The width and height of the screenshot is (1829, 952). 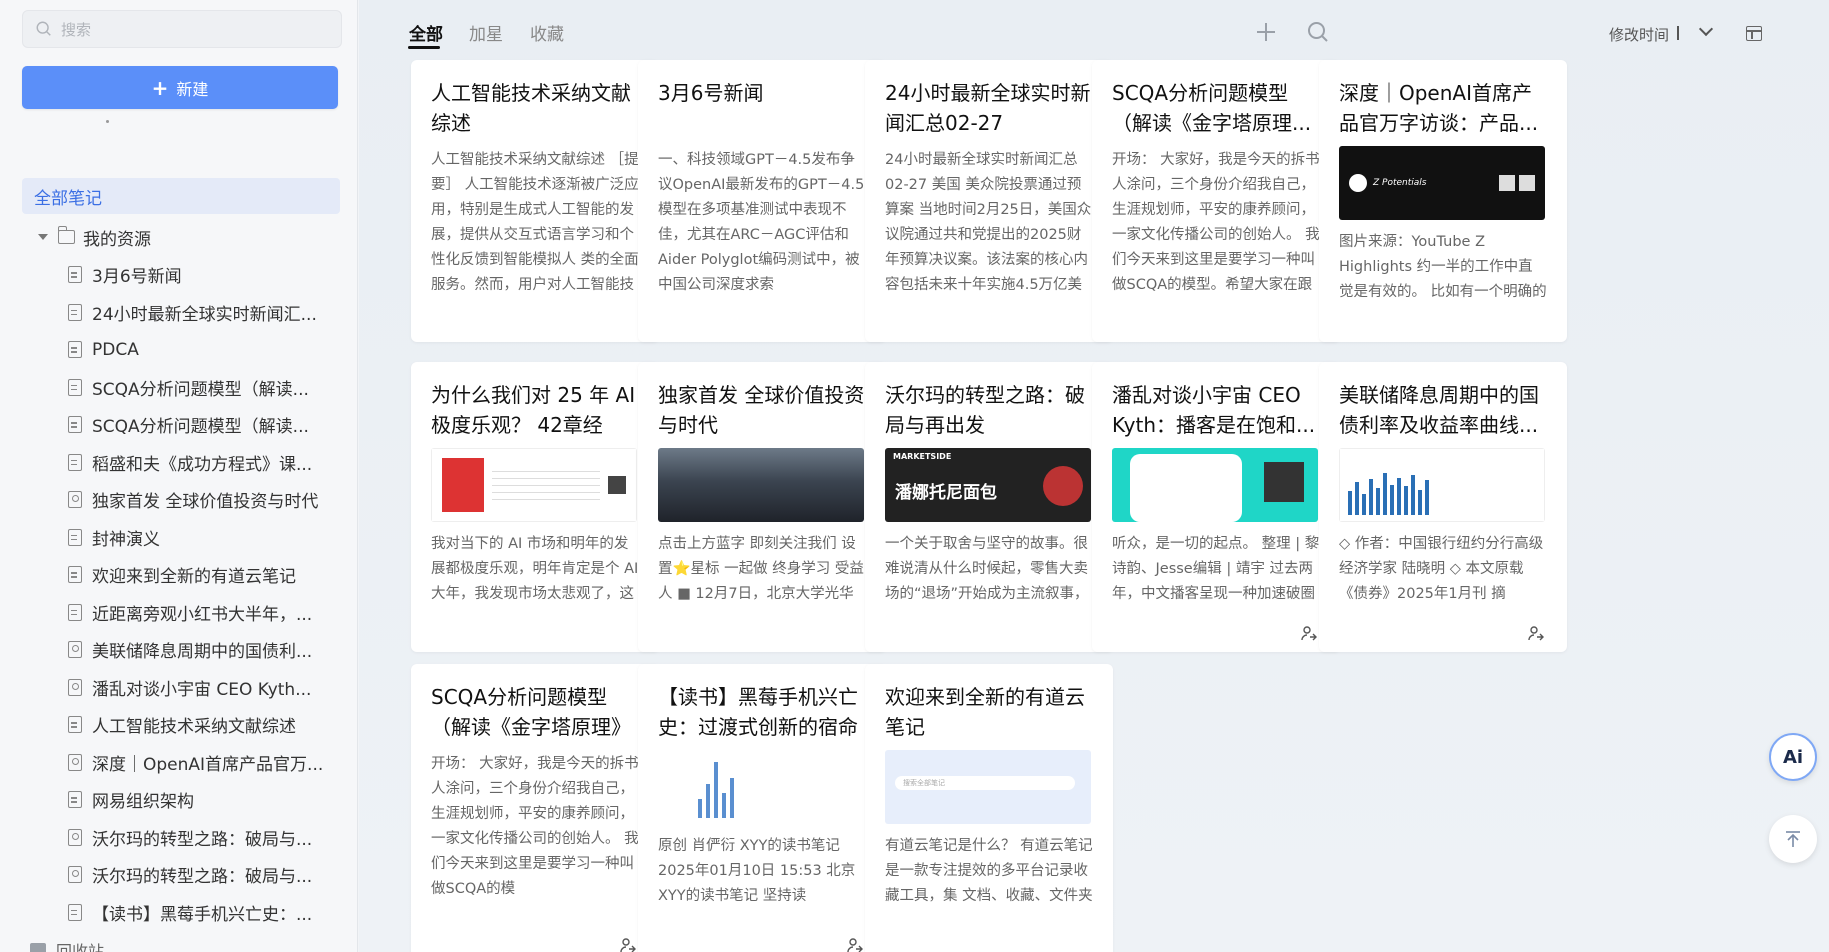 What do you see at coordinates (178, 575) in the screenshot?
I see `sidebar-note-item: 欢迎来到全新的有道云笔记` at bounding box center [178, 575].